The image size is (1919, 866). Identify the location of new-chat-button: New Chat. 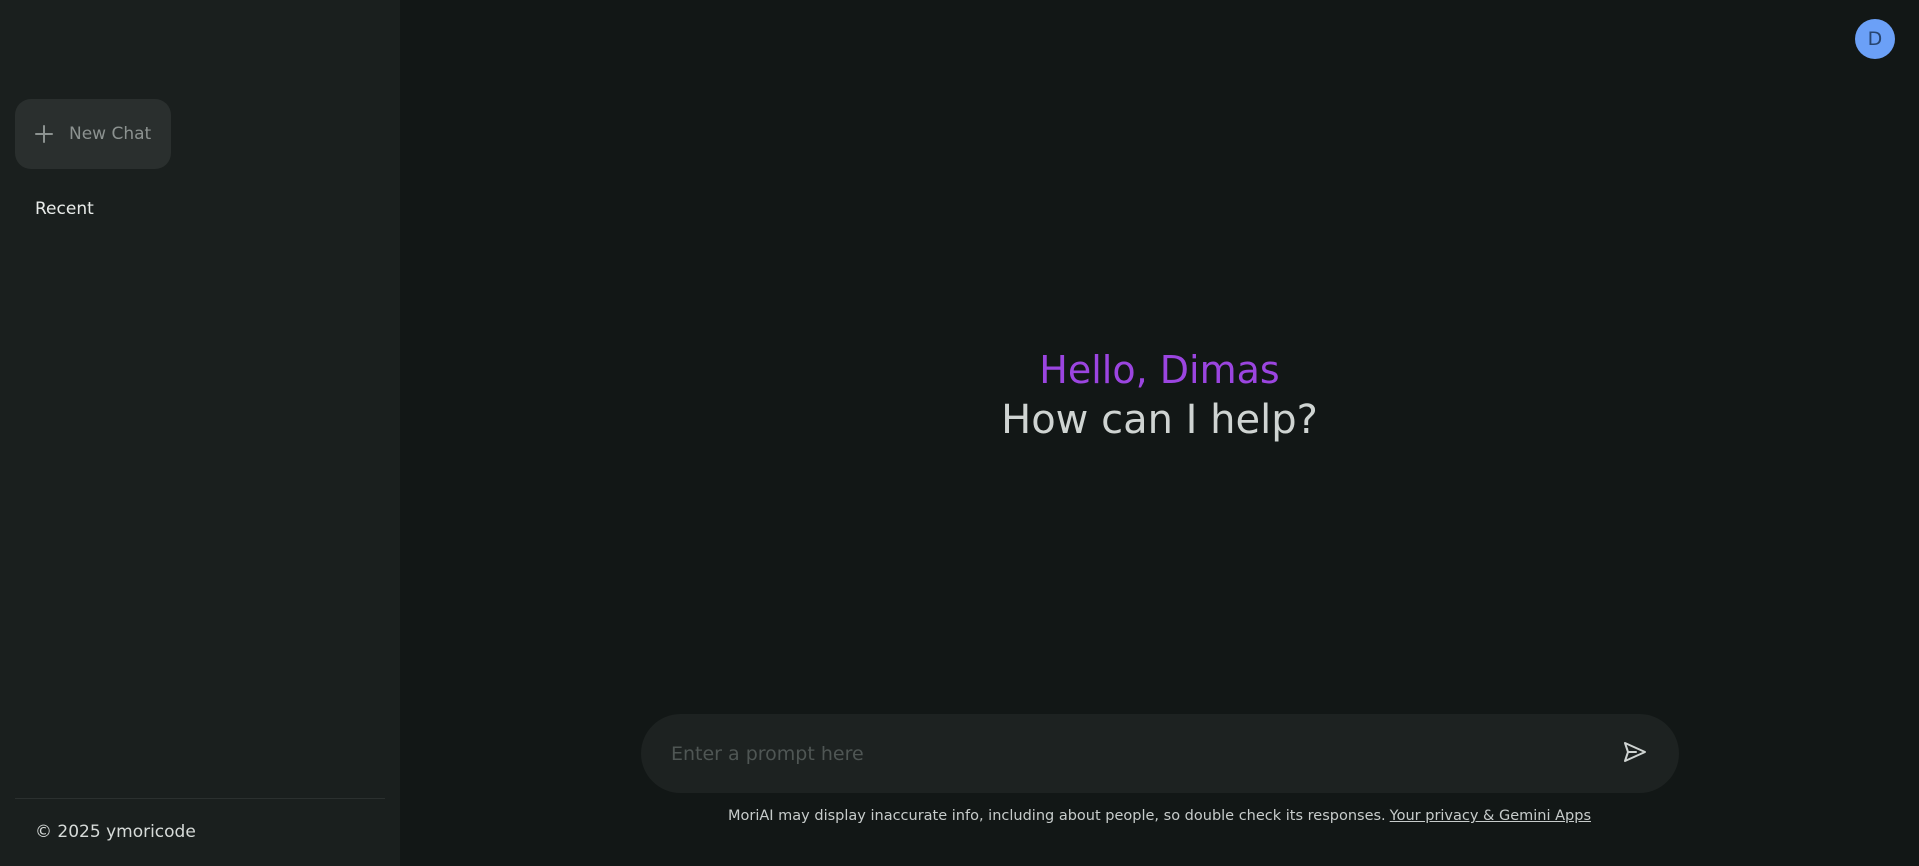
(93, 134).